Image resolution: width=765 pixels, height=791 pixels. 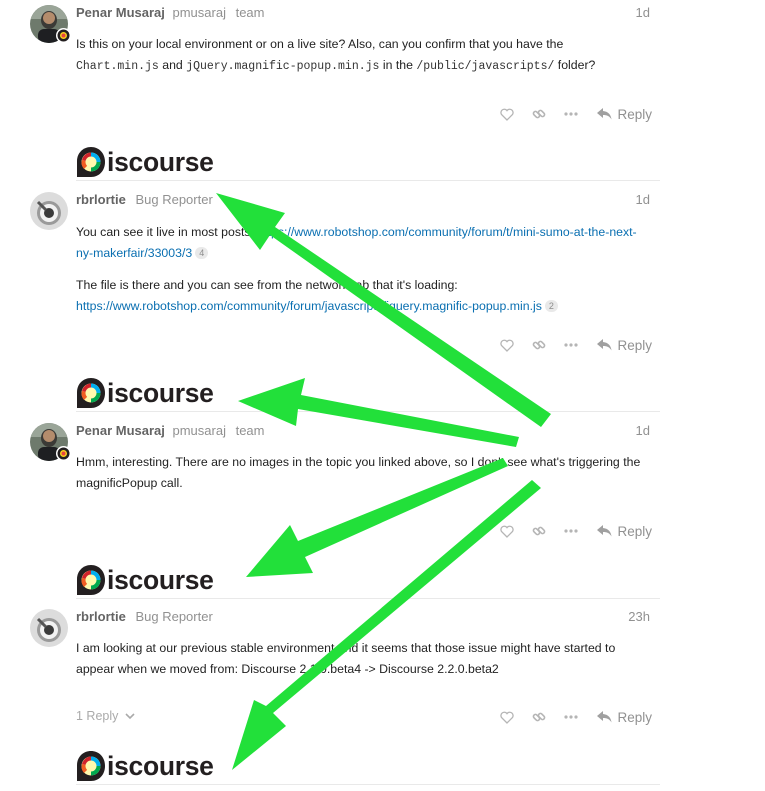 What do you see at coordinates (551, 306) in the screenshot?
I see `link-click-count: 2` at bounding box center [551, 306].